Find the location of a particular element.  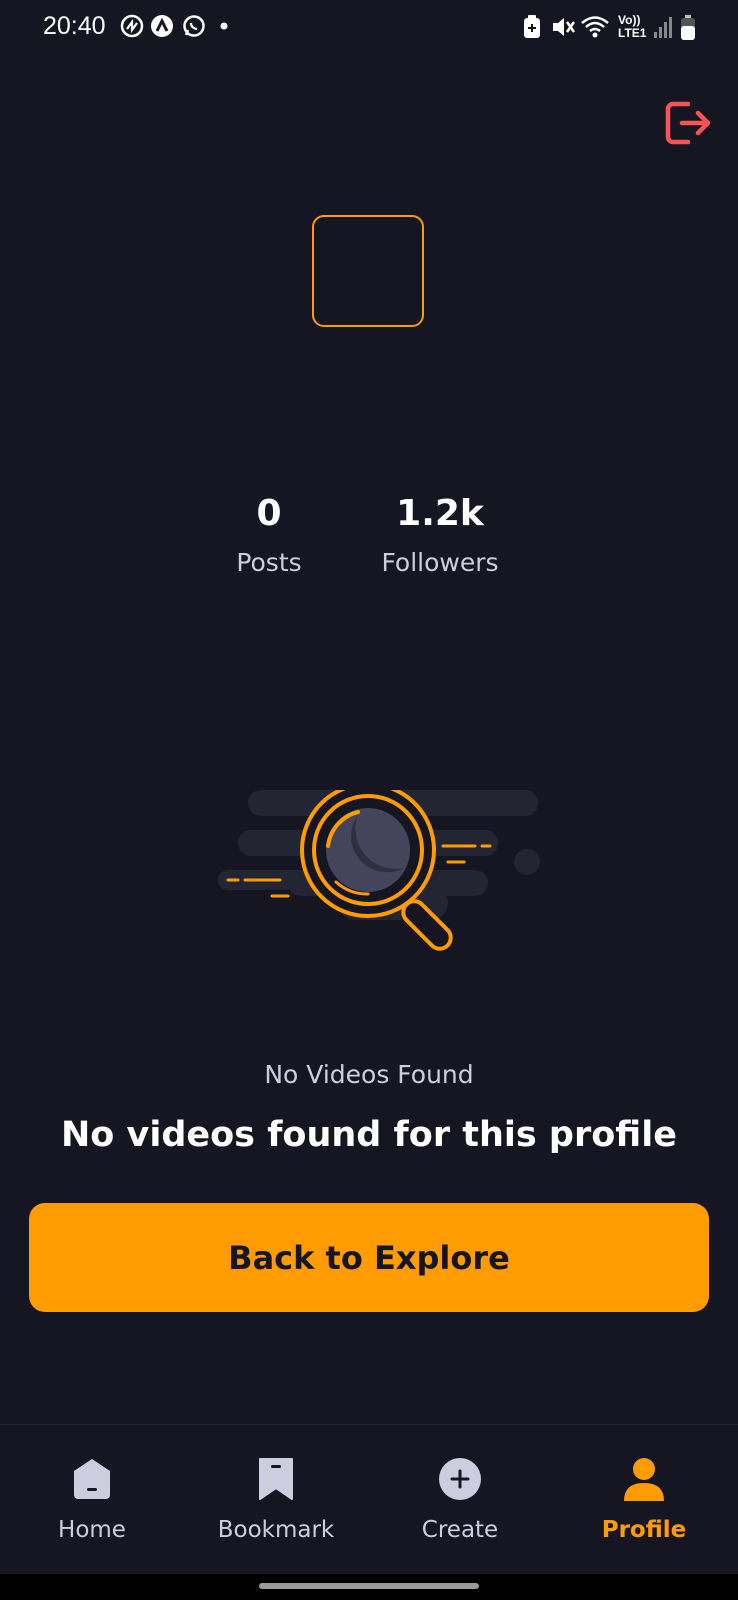

home-indicator is located at coordinates (369, 1586).